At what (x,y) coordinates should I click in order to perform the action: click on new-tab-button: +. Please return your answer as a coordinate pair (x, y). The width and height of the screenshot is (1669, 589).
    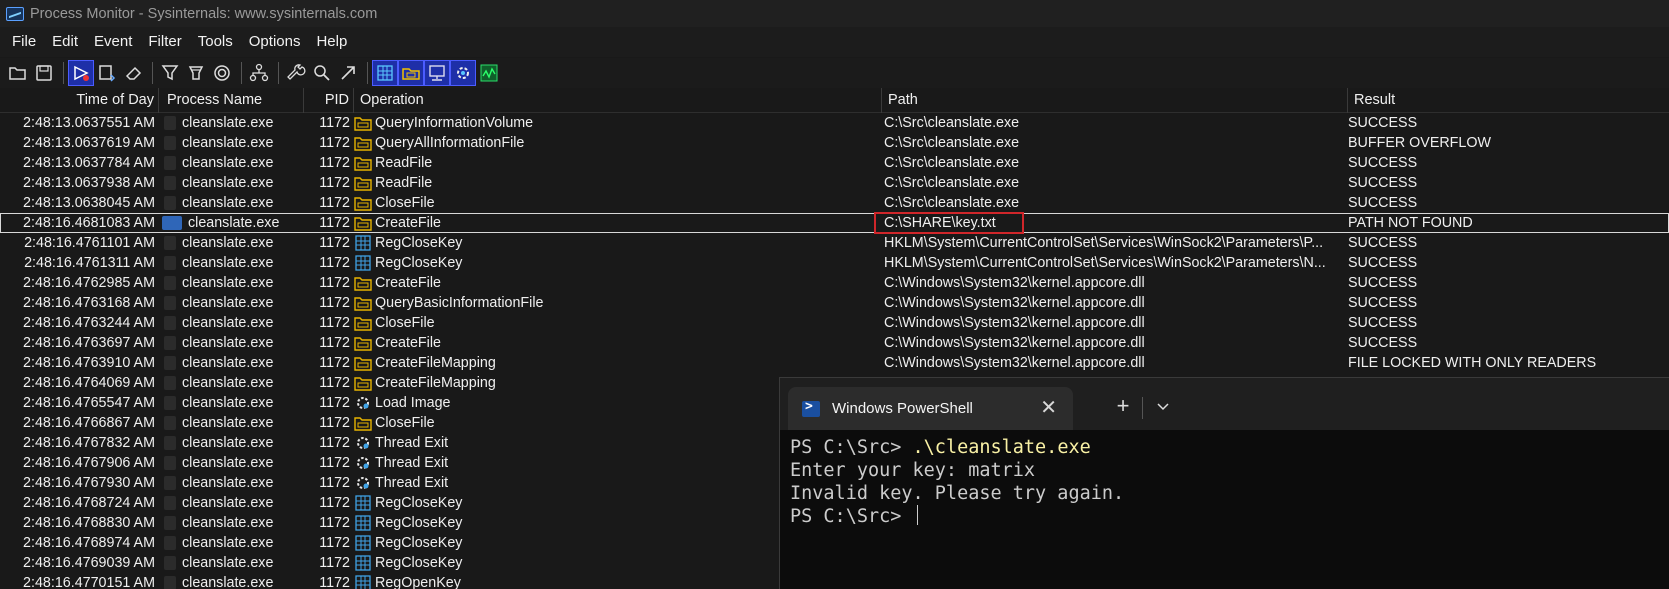
    Looking at the image, I should click on (1123, 407).